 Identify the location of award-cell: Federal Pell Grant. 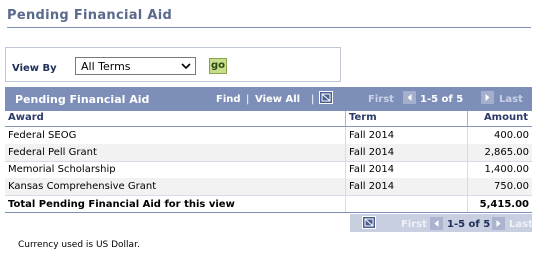
(52, 152).